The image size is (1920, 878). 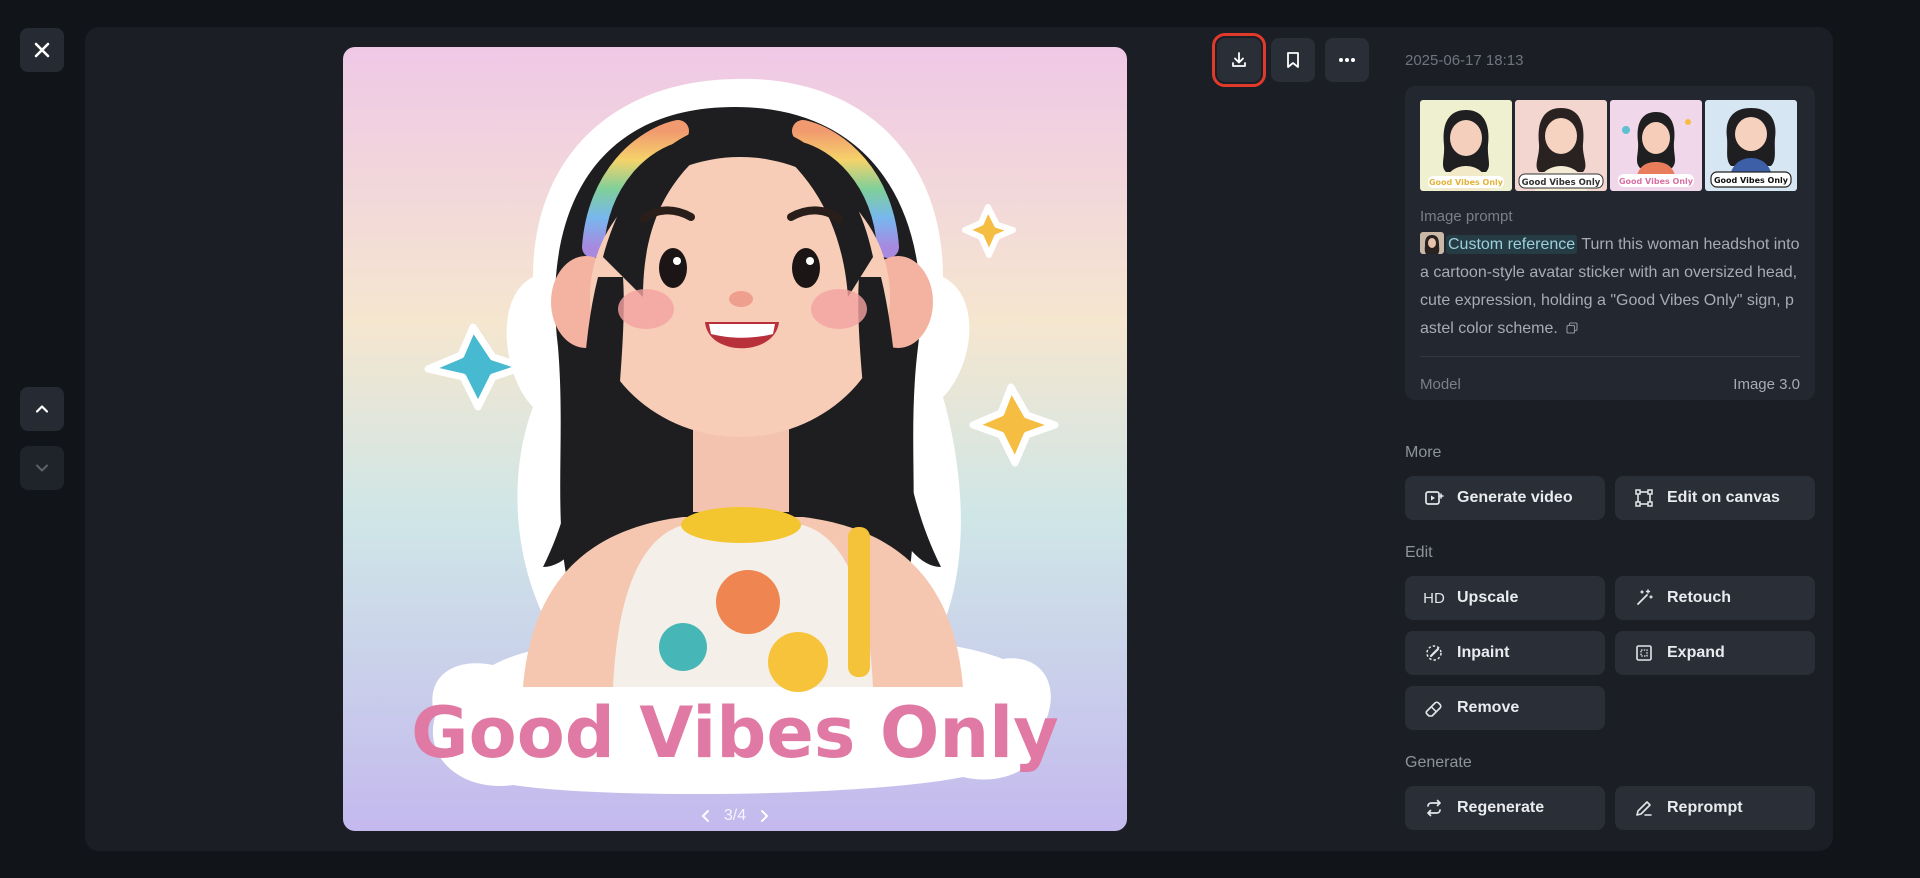 What do you see at coordinates (1501, 807) in the screenshot?
I see `regenerate-label: Regenerate` at bounding box center [1501, 807].